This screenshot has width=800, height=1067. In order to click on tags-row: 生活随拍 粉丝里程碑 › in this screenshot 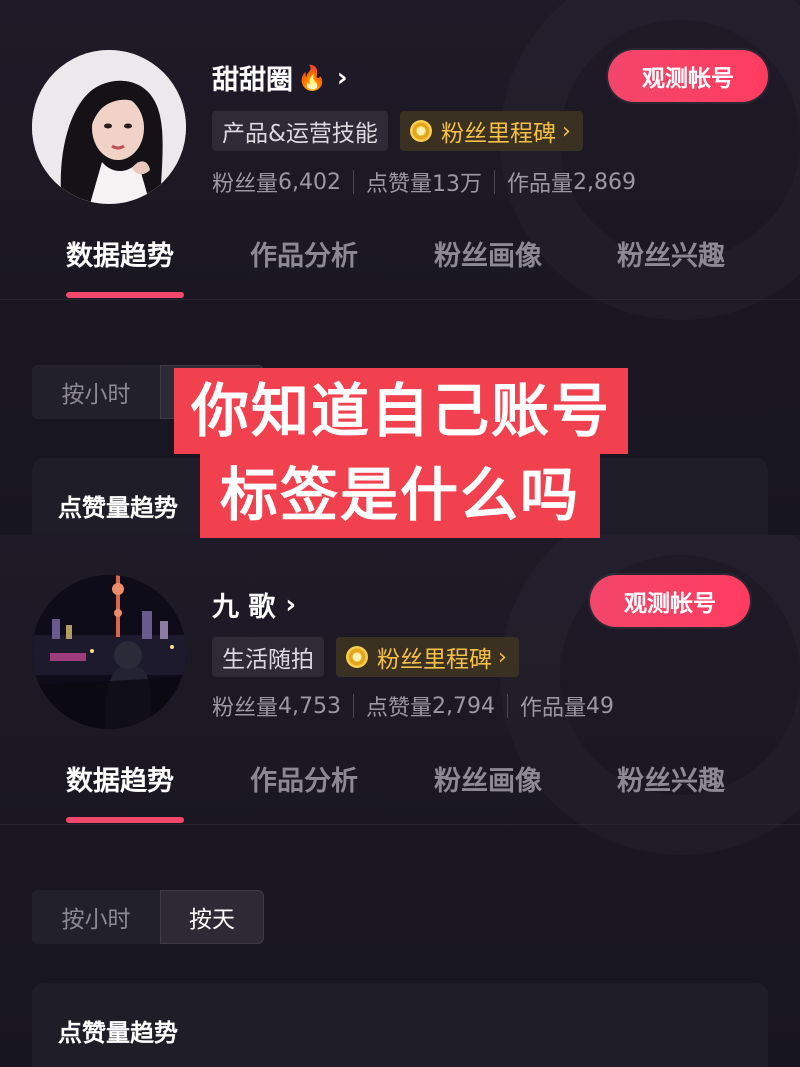, I will do `click(365, 657)`.